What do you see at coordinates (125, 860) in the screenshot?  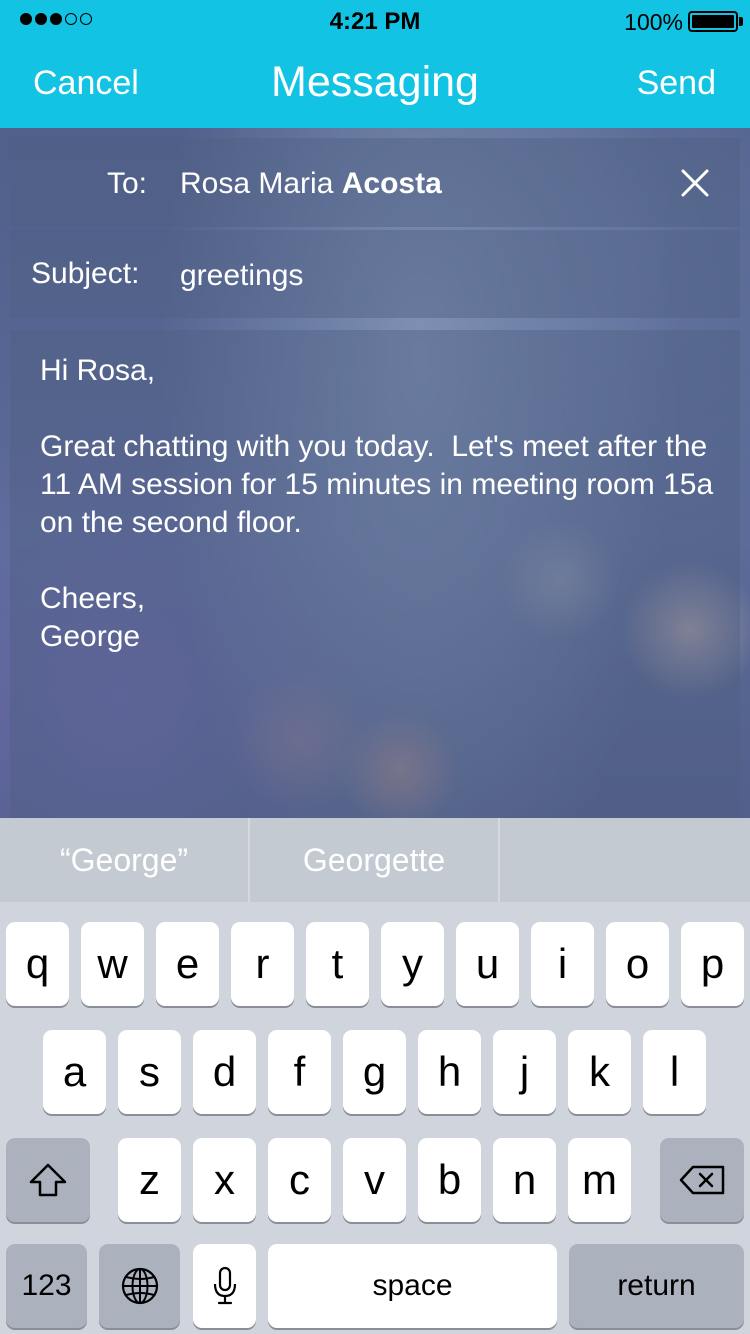 I see `suggestion-1: “George”` at bounding box center [125, 860].